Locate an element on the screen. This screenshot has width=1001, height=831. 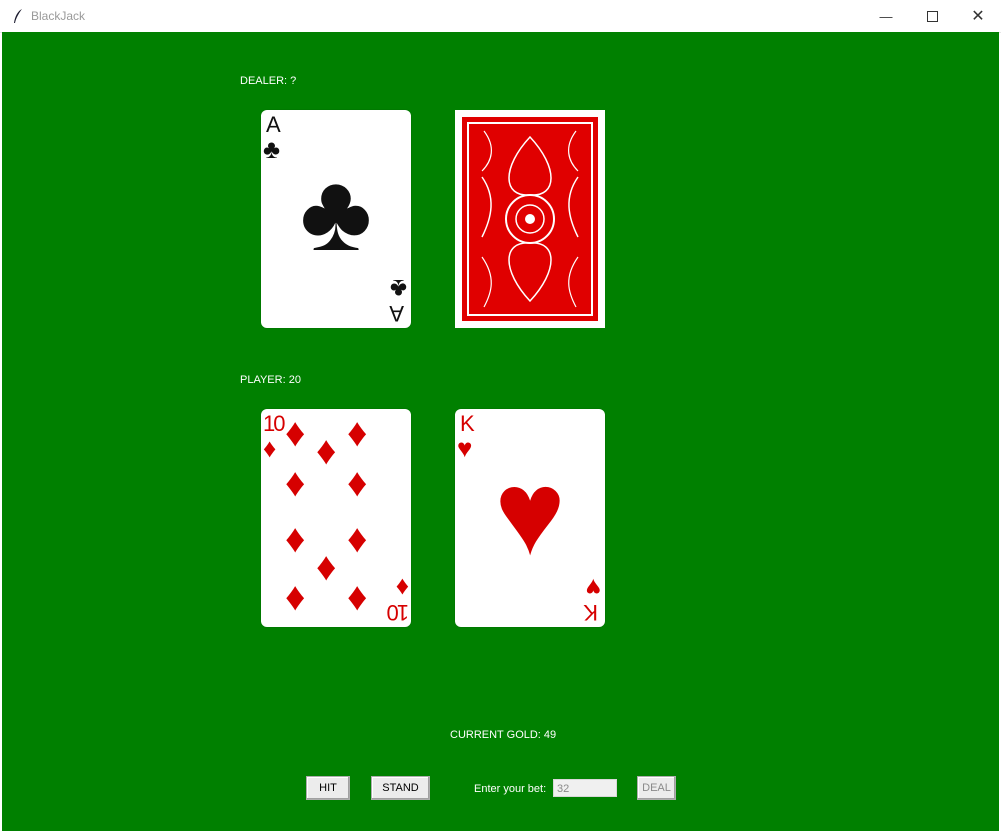
feather-icon is located at coordinates (18, 16).